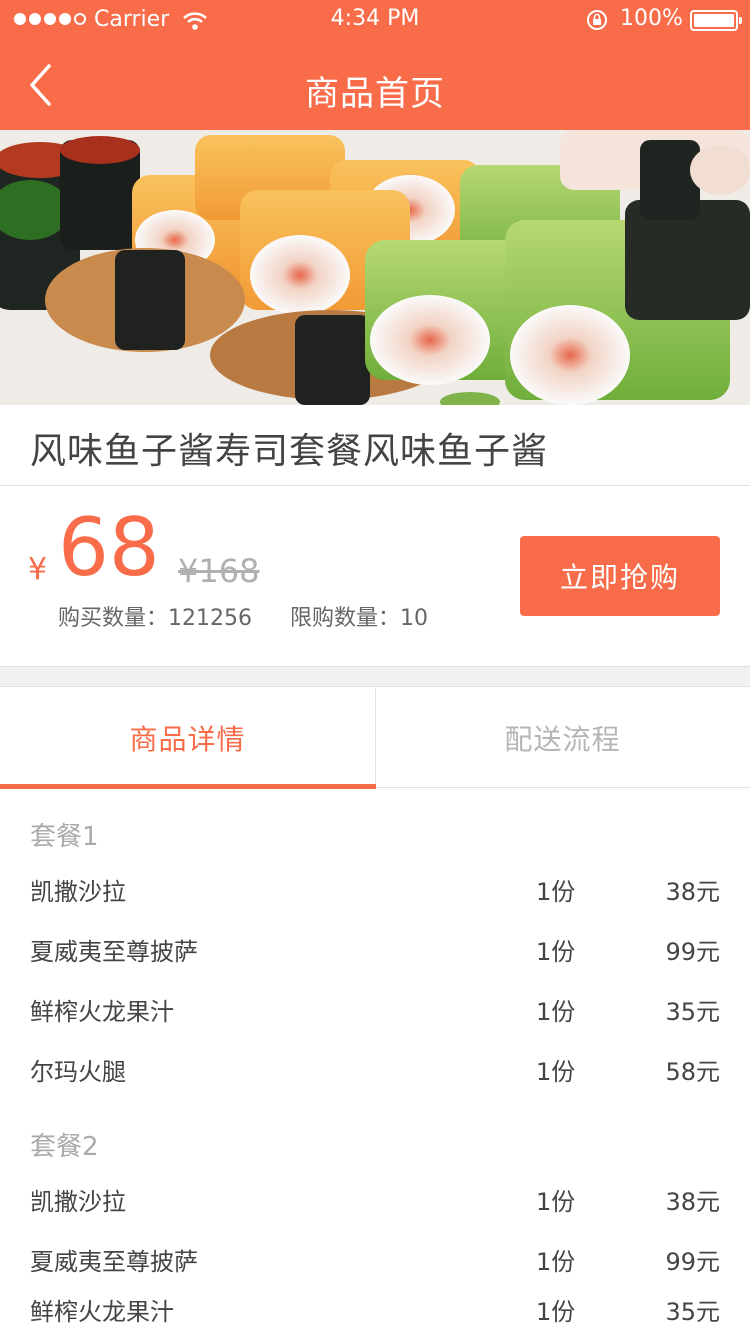 This screenshot has width=750, height=1334. What do you see at coordinates (375, 676) in the screenshot?
I see `section-gap` at bounding box center [375, 676].